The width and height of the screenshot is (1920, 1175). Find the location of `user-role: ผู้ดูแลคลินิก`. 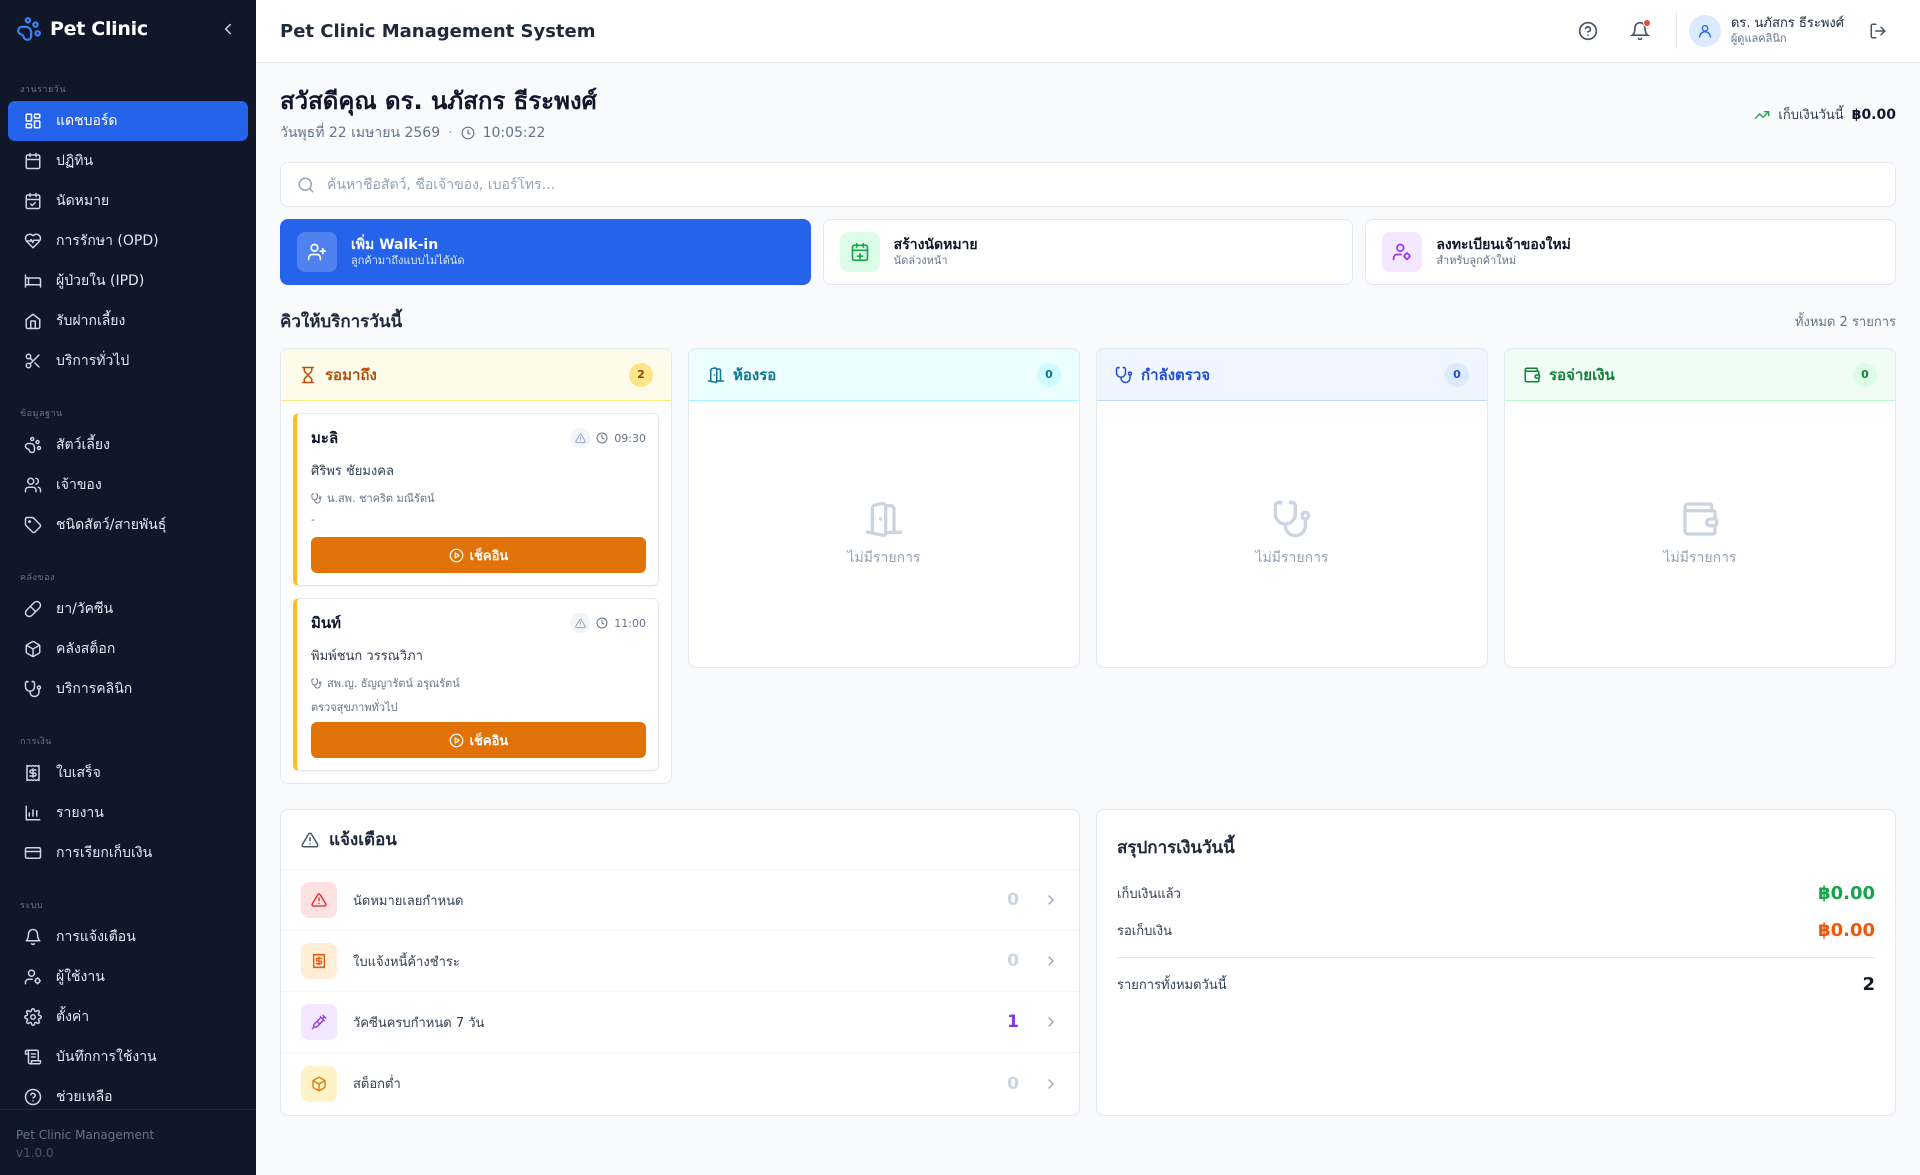

user-role: ผู้ดูแลคลินิก is located at coordinates (1758, 38).